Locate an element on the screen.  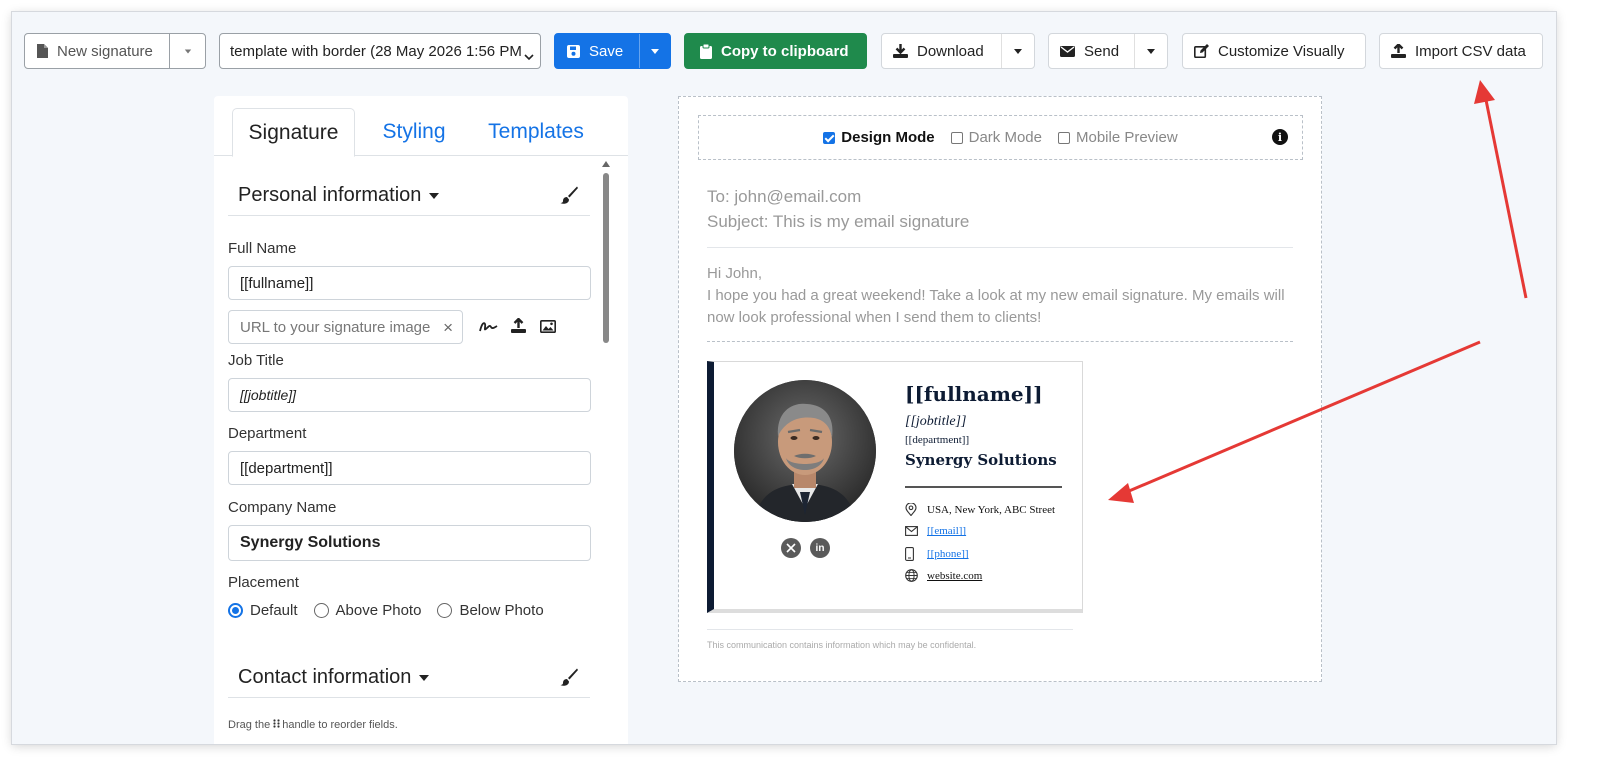
customize-label: Customize Visually is located at coordinates (1281, 51).